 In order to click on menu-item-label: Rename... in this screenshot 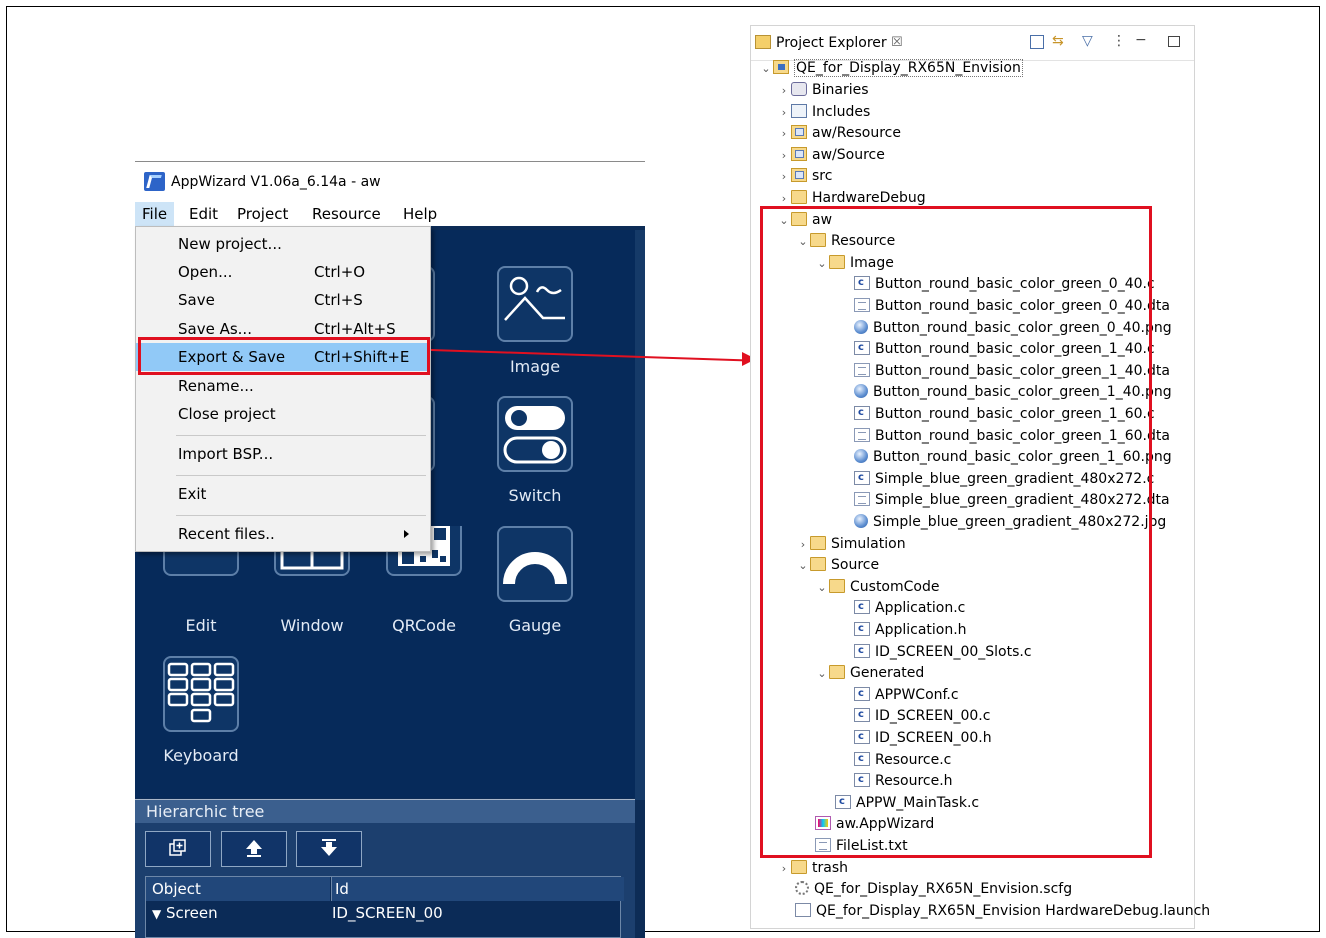, I will do `click(216, 386)`.